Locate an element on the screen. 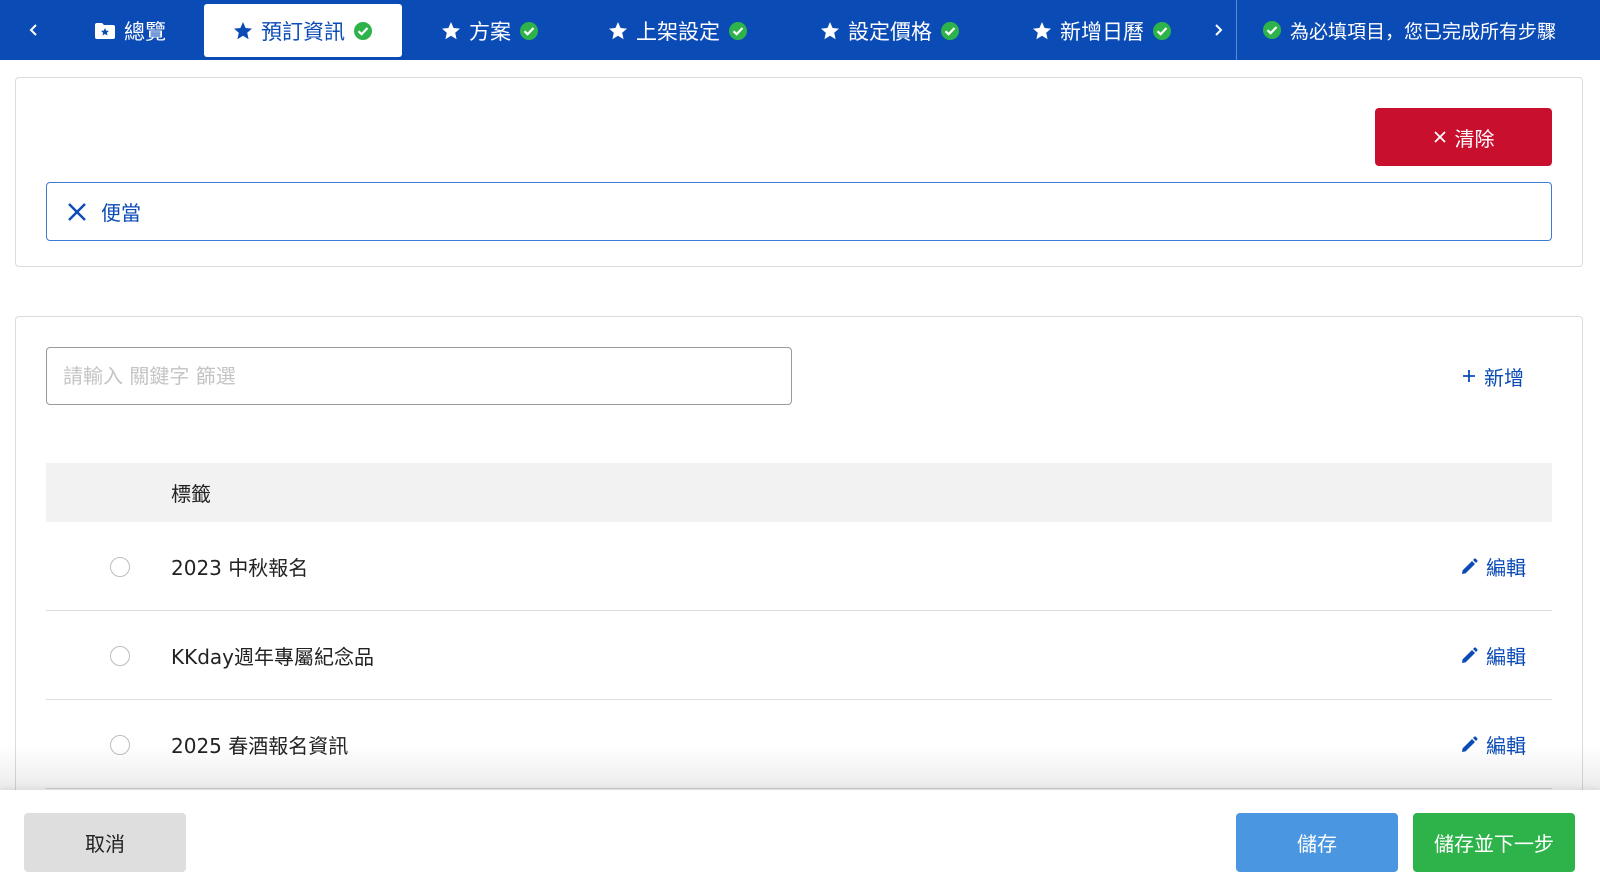 This screenshot has width=1600, height=892. tab-label: 上架設定 is located at coordinates (678, 31).